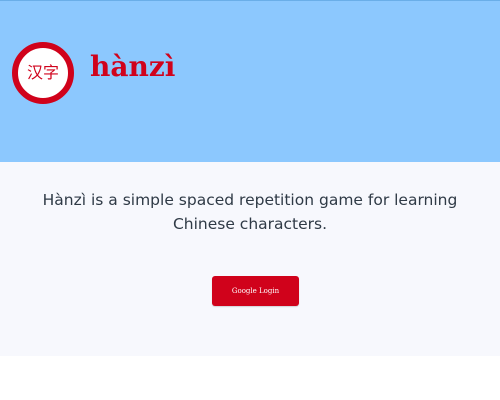 The width and height of the screenshot is (500, 400). Describe the element at coordinates (255, 291) in the screenshot. I see `google-login-button: Google Login` at that location.